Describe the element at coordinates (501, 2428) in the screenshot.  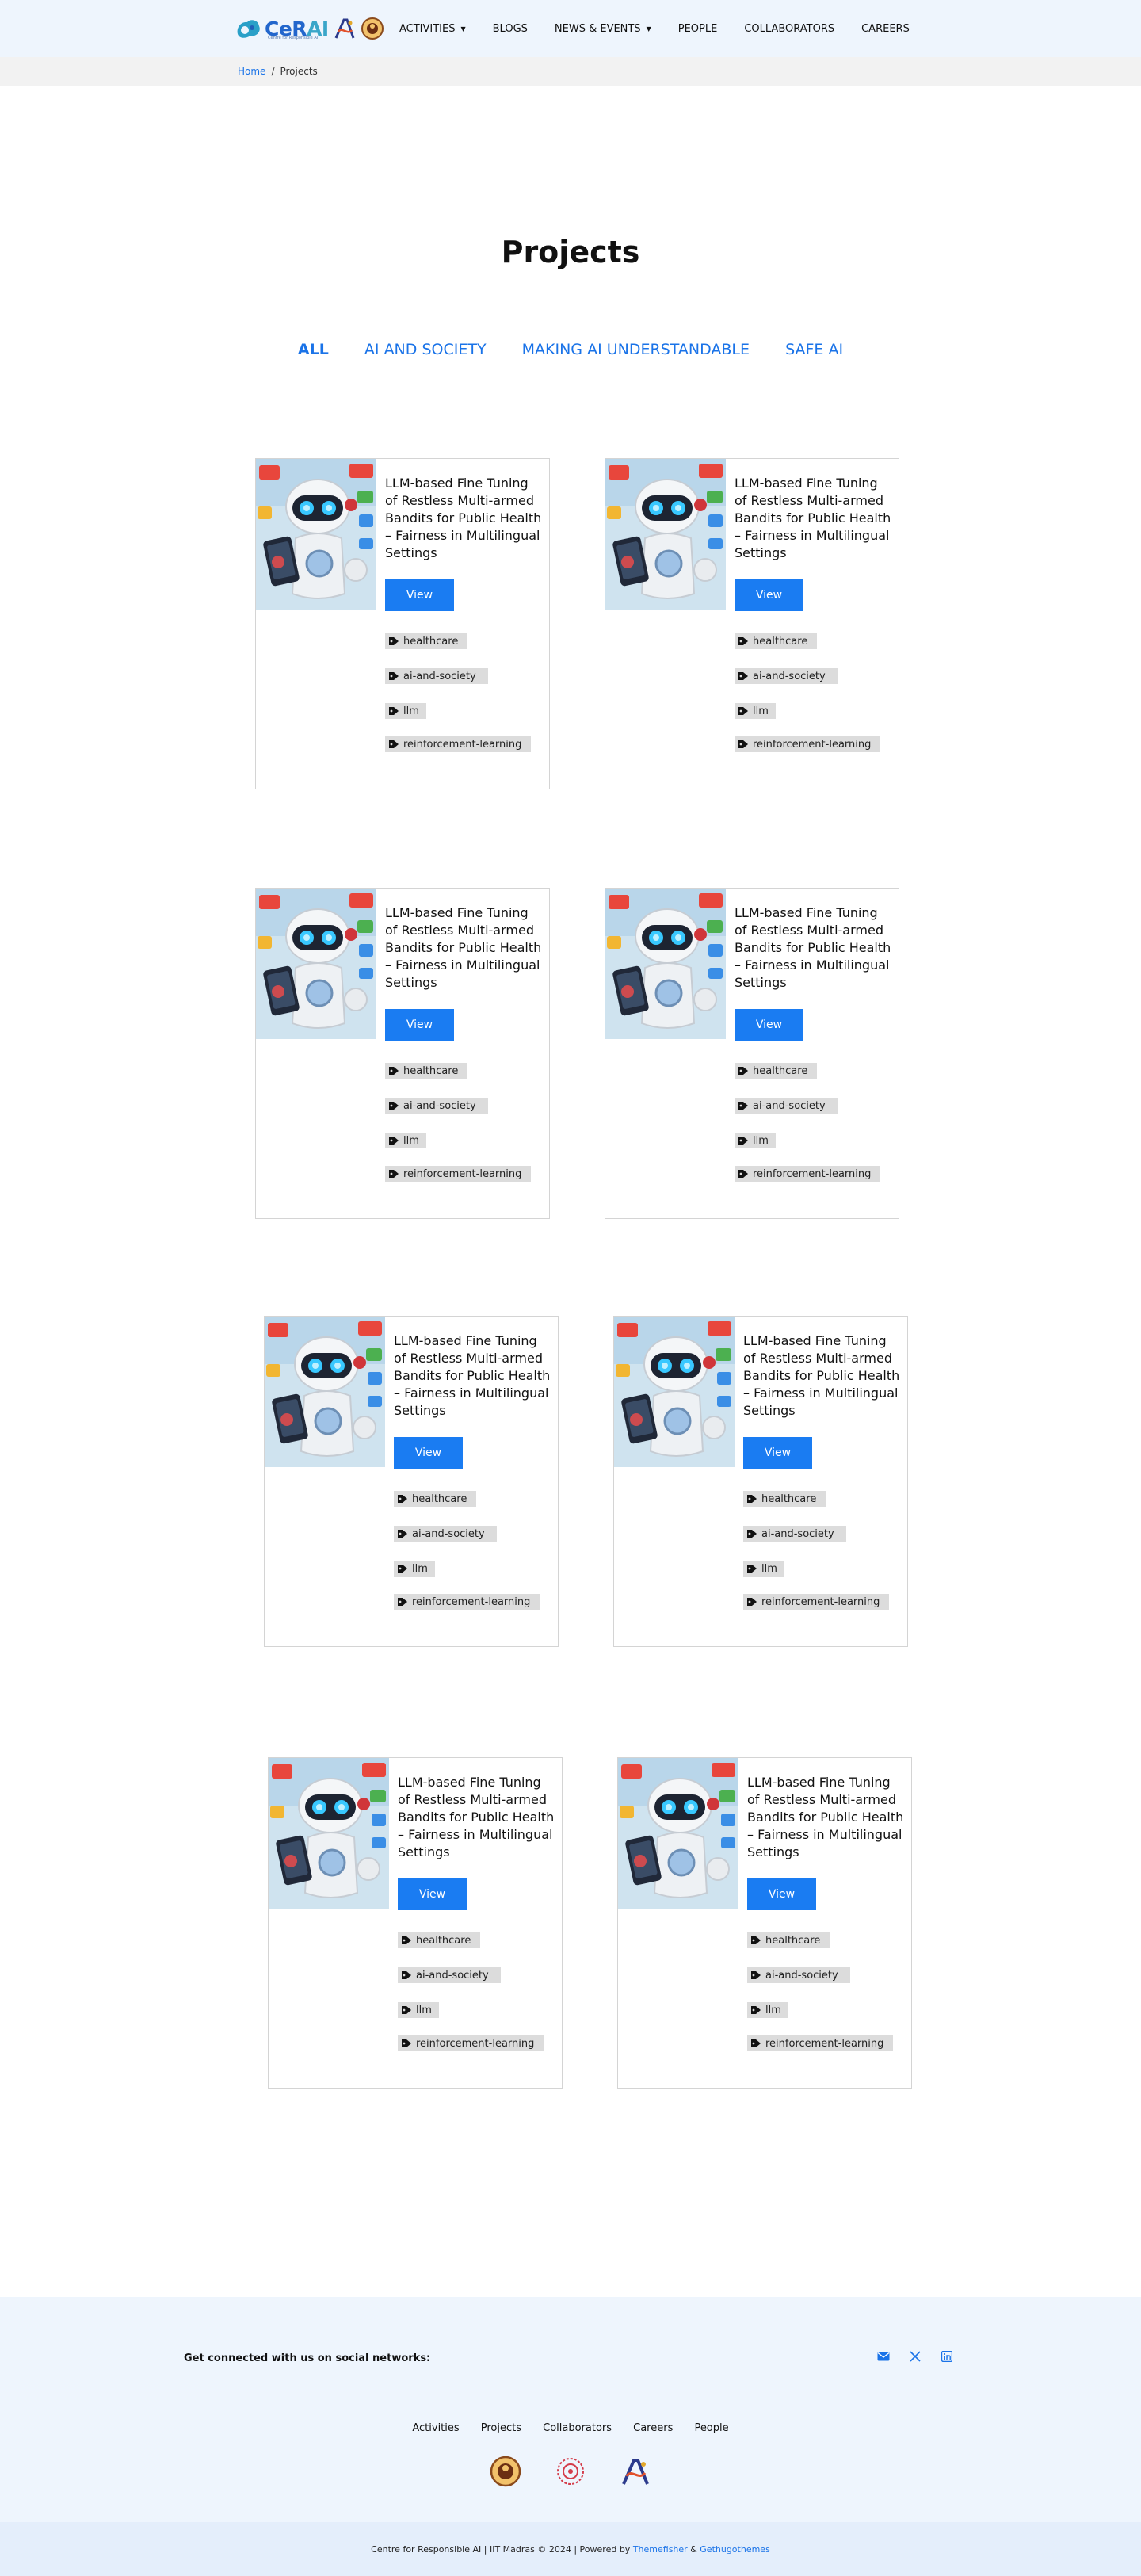
I see `footer-link-projects: Projects` at that location.